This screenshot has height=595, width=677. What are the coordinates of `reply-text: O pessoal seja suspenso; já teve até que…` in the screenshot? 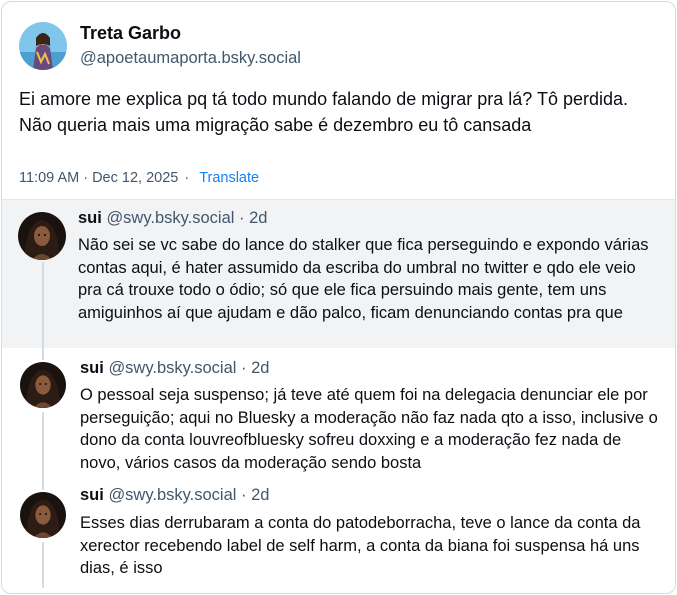 It's located at (369, 429).